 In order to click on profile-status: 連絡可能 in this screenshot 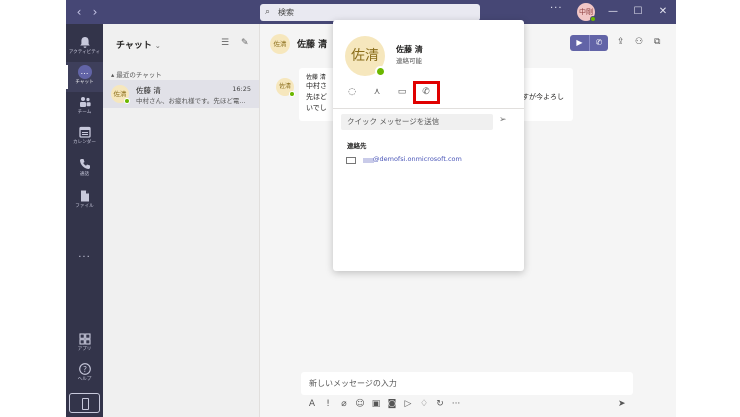, I will do `click(409, 61)`.